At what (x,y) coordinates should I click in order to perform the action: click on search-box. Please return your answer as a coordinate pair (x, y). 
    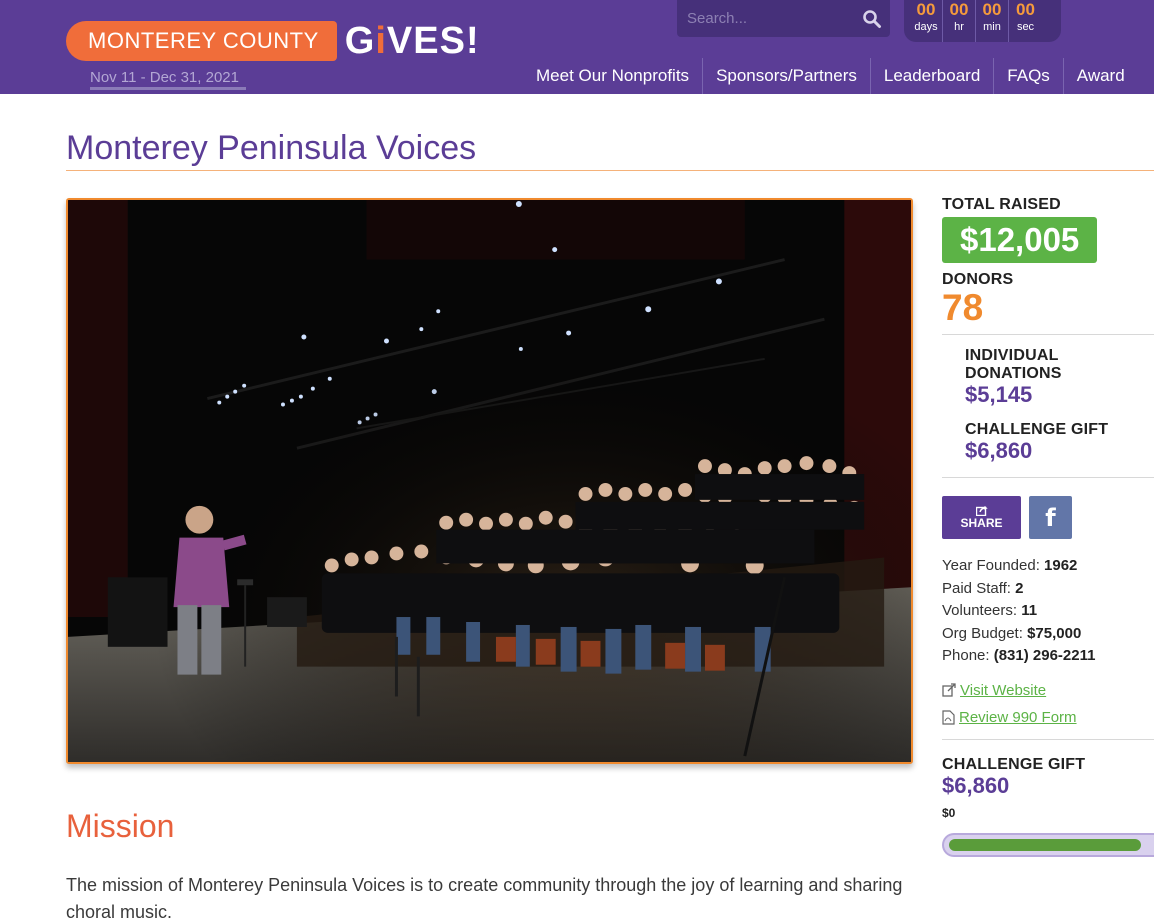
    Looking at the image, I should click on (783, 18).